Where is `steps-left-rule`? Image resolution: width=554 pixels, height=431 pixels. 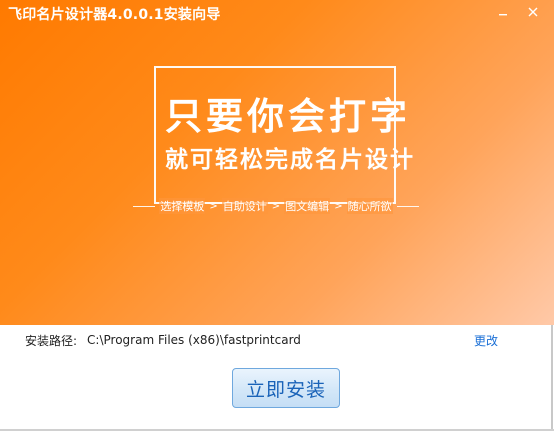
steps-left-rule is located at coordinates (144, 206).